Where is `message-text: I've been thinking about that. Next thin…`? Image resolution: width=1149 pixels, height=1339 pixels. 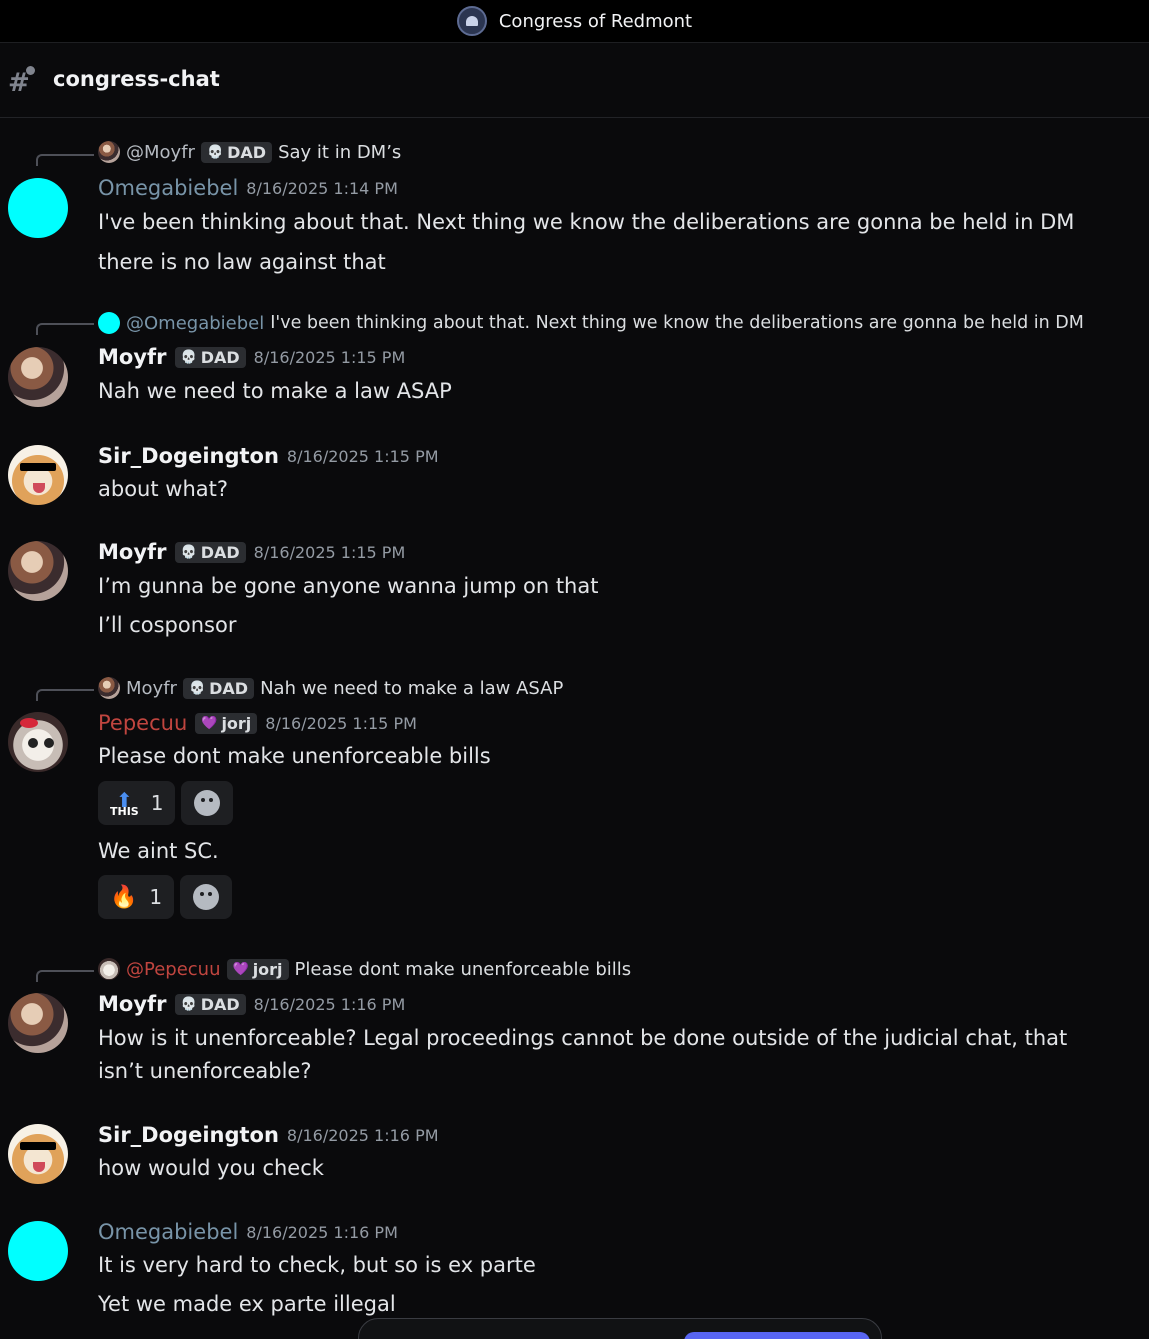
message-text: I've been thinking about that. Next thin… is located at coordinates (586, 222).